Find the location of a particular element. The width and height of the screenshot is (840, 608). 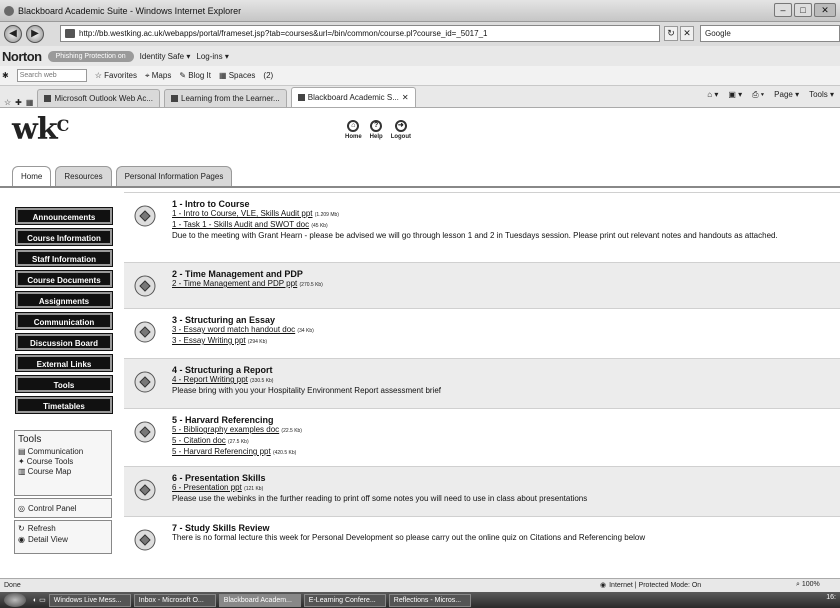

favorites-star-icon: ☆ is located at coordinates (7, 102).